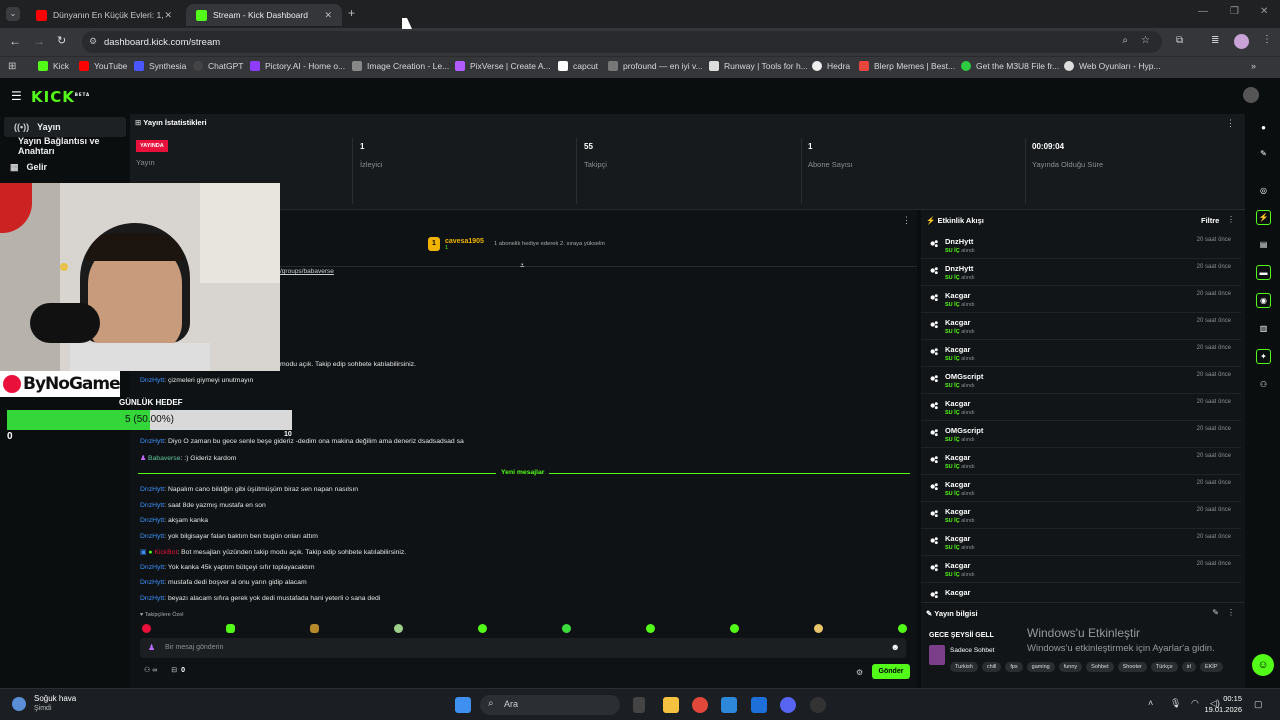 The width and height of the screenshot is (1280, 720). I want to click on info-menu-icon: ⋮, so click(1231, 612).